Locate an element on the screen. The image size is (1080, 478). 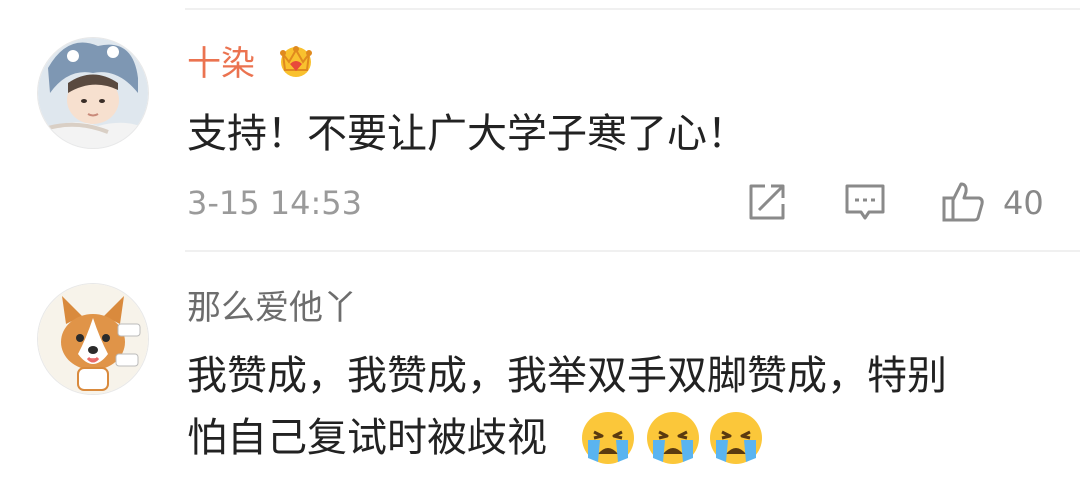
like-count: 40 is located at coordinates (1023, 203).